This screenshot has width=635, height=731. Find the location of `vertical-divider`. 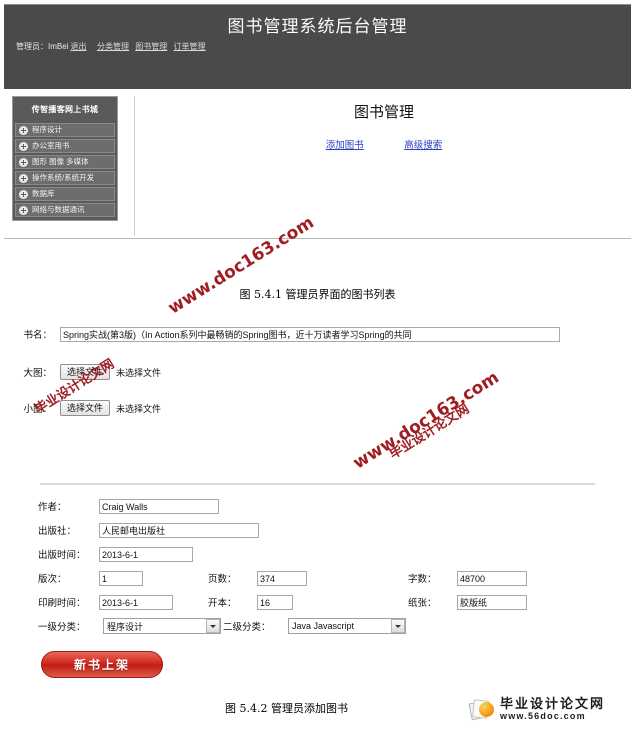

vertical-divider is located at coordinates (134, 166).